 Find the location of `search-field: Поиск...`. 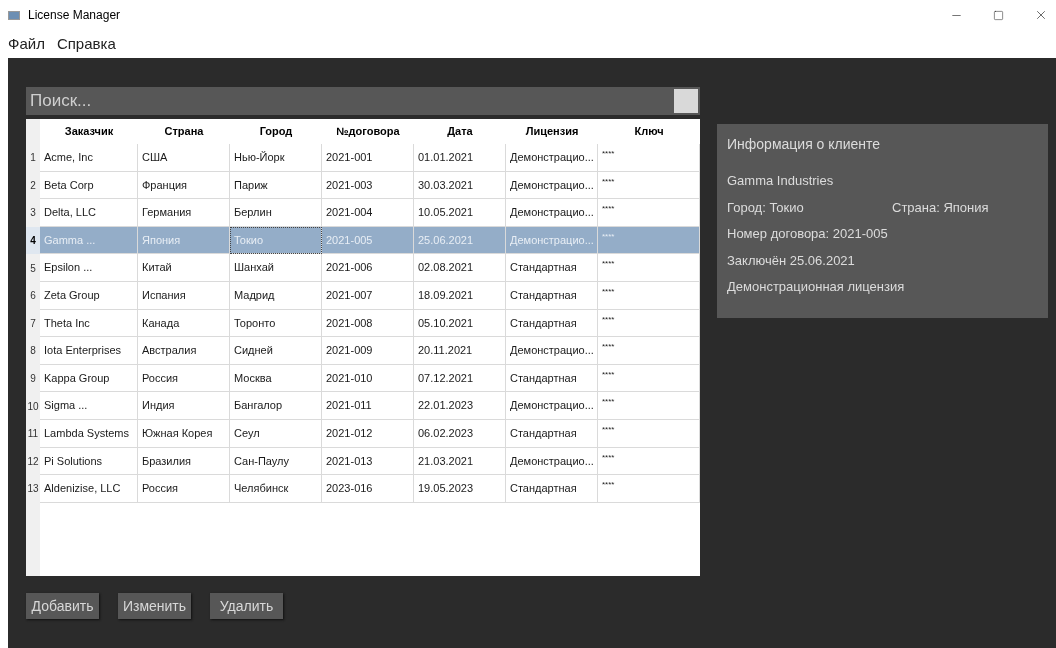

search-field: Поиск... is located at coordinates (349, 101).